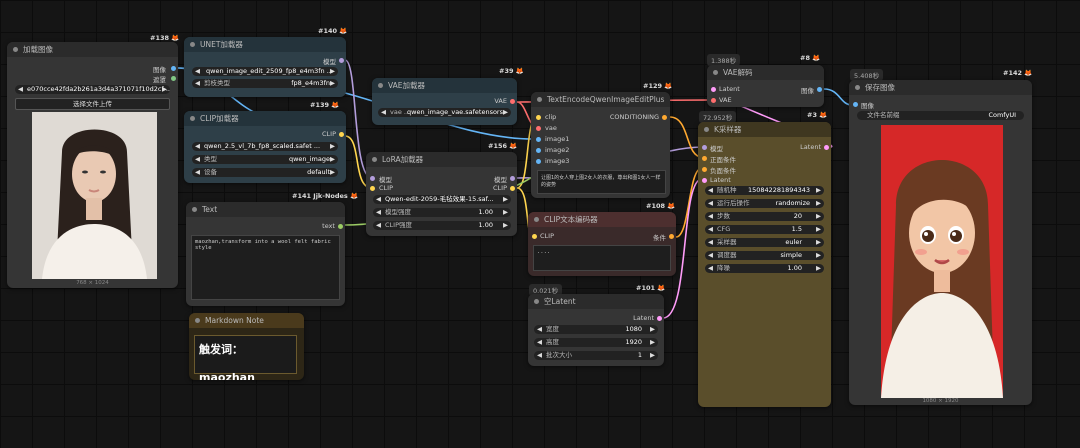 The width and height of the screenshot is (1080, 448). Describe the element at coordinates (512, 101) in the screenshot. I see `vae-output-port` at that location.